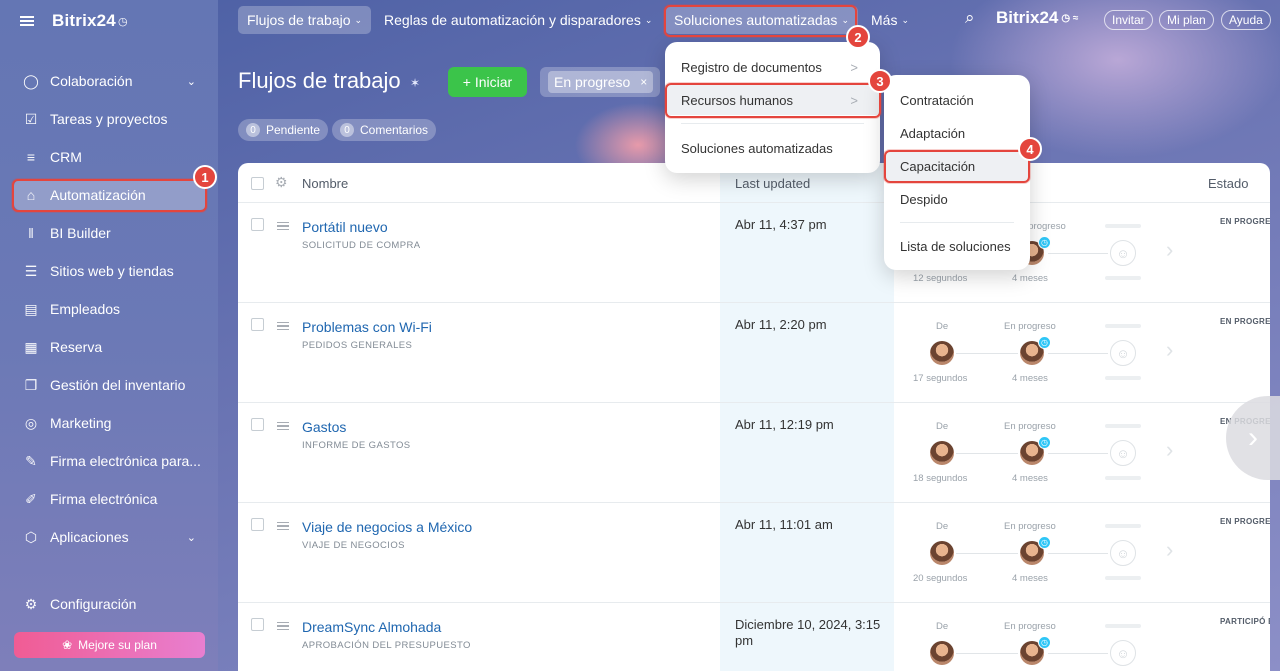  What do you see at coordinates (1246, 20) in the screenshot?
I see `help-button: Ayuda` at bounding box center [1246, 20].